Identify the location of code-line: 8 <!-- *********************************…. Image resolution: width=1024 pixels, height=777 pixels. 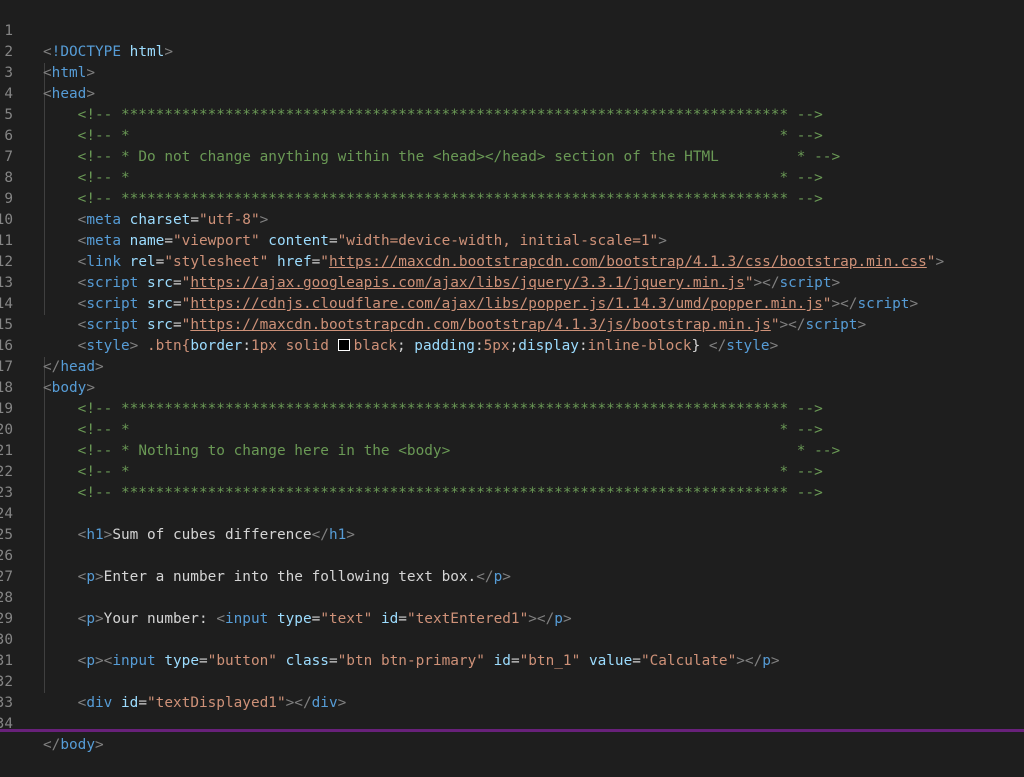
(512, 177).